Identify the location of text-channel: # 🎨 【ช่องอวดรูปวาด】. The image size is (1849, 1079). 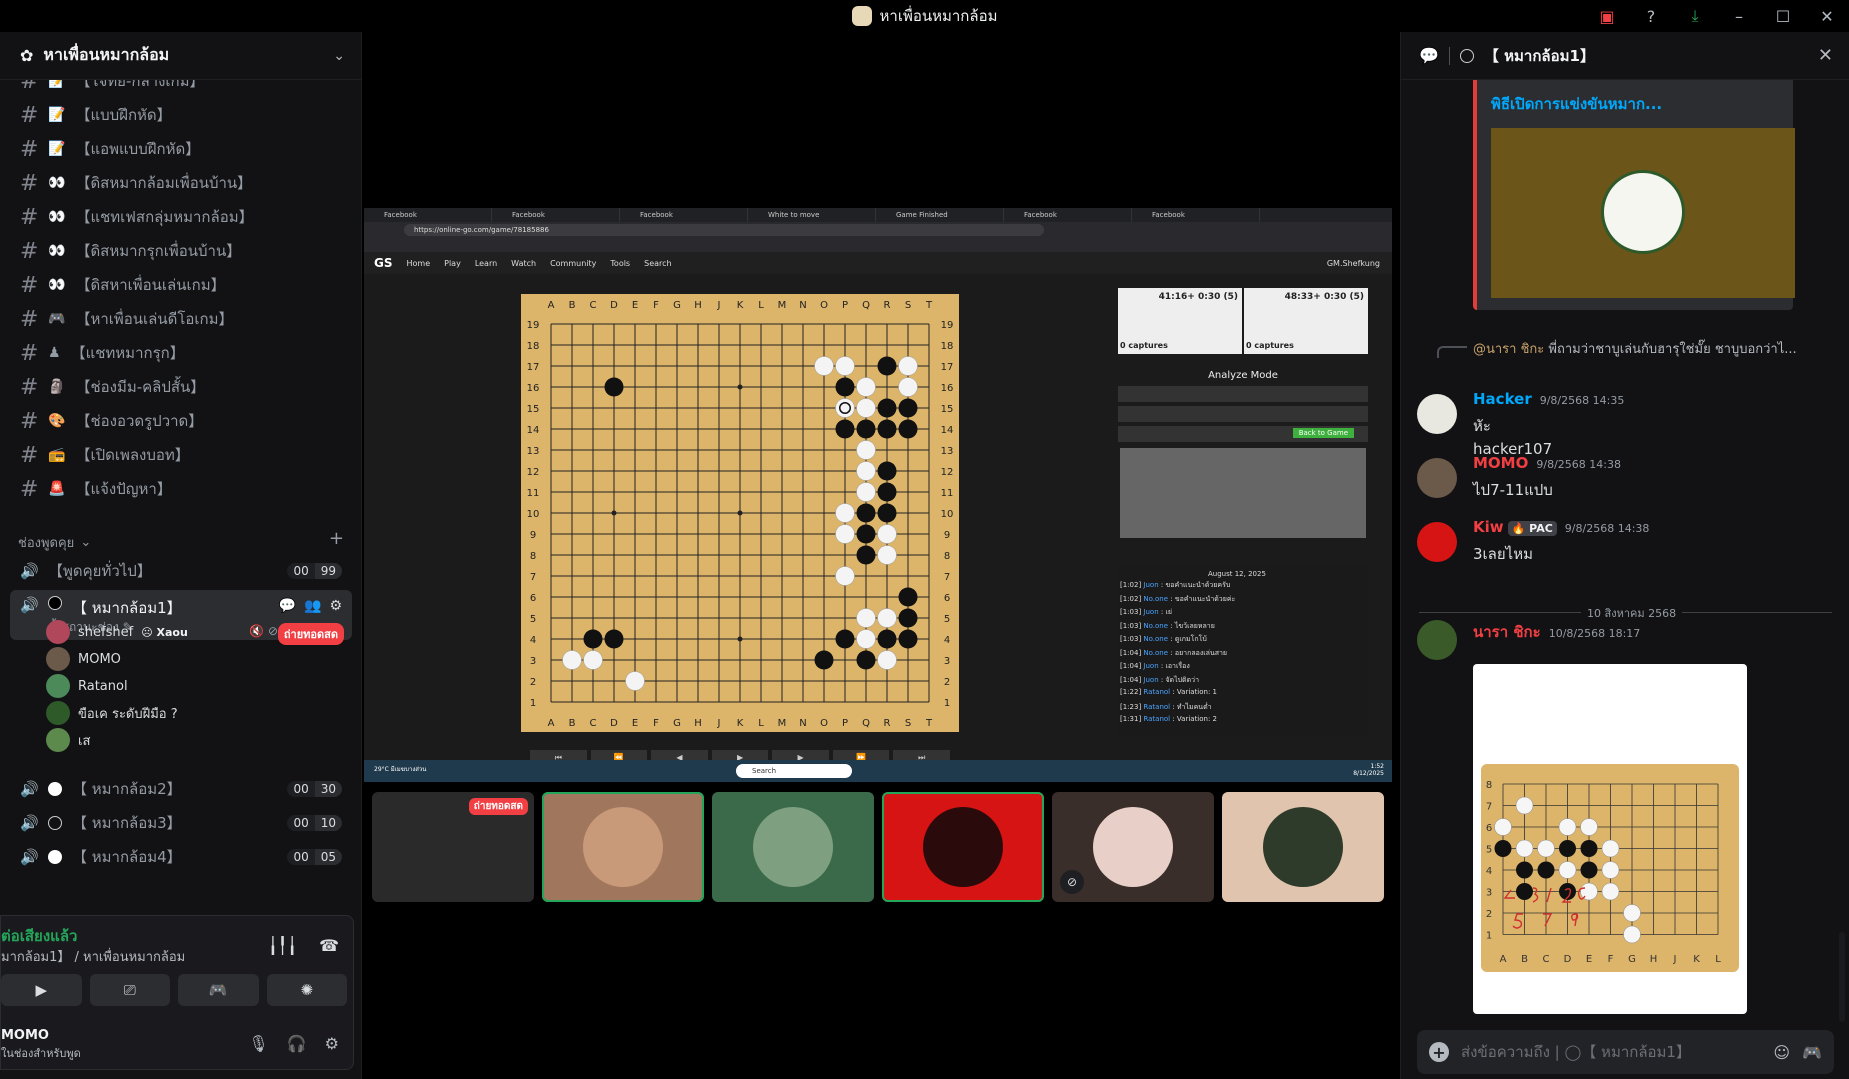
(111, 421).